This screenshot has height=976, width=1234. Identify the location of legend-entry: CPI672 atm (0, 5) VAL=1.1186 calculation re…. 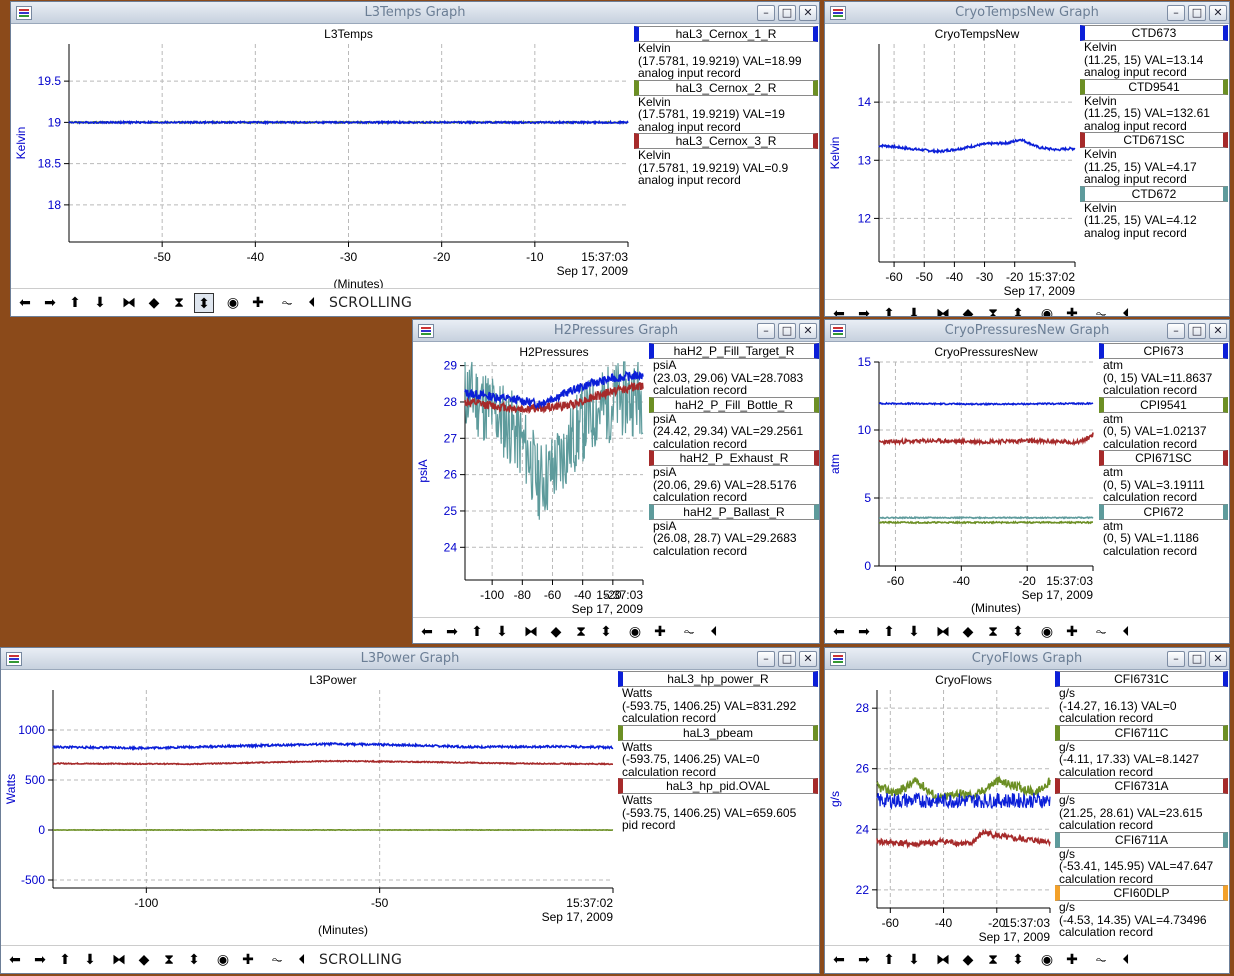
(1163, 530).